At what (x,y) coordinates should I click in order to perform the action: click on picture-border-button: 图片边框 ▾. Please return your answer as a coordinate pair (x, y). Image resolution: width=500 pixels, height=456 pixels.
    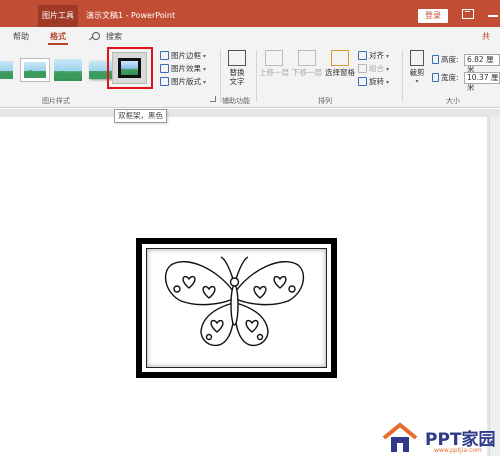
    Looking at the image, I should click on (183, 56).